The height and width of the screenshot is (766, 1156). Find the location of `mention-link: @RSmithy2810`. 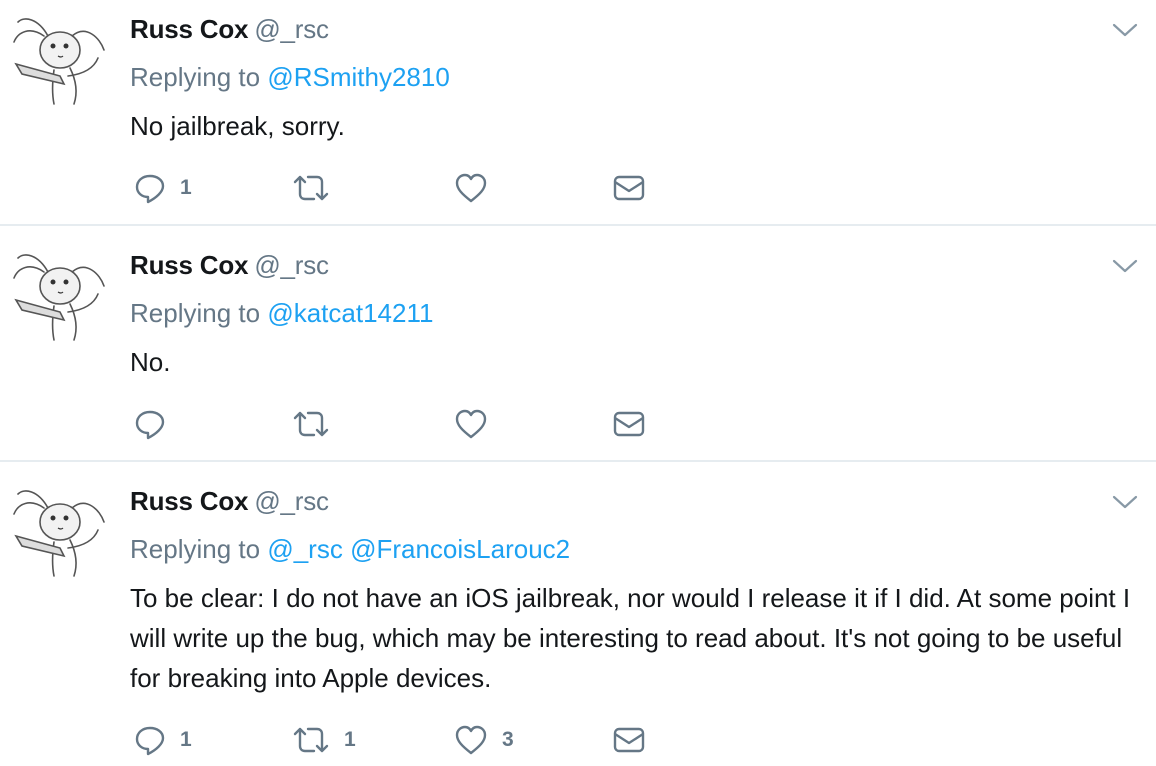

mention-link: @RSmithy2810 is located at coordinates (358, 77).